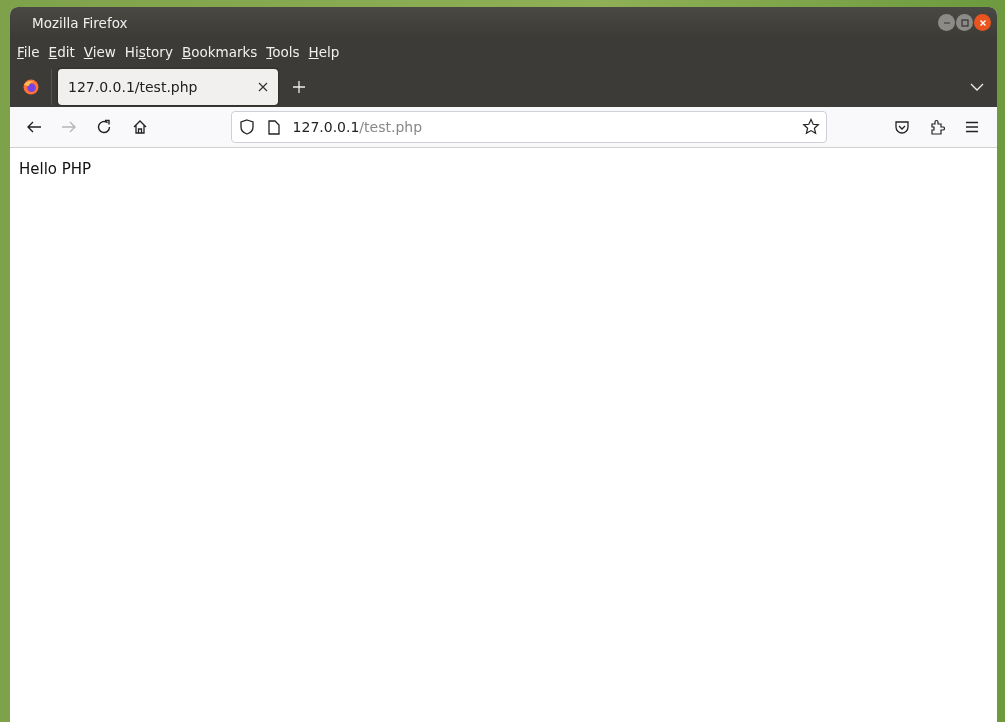 This screenshot has width=1005, height=722. Describe the element at coordinates (299, 86) in the screenshot. I see `plus-icon` at that location.